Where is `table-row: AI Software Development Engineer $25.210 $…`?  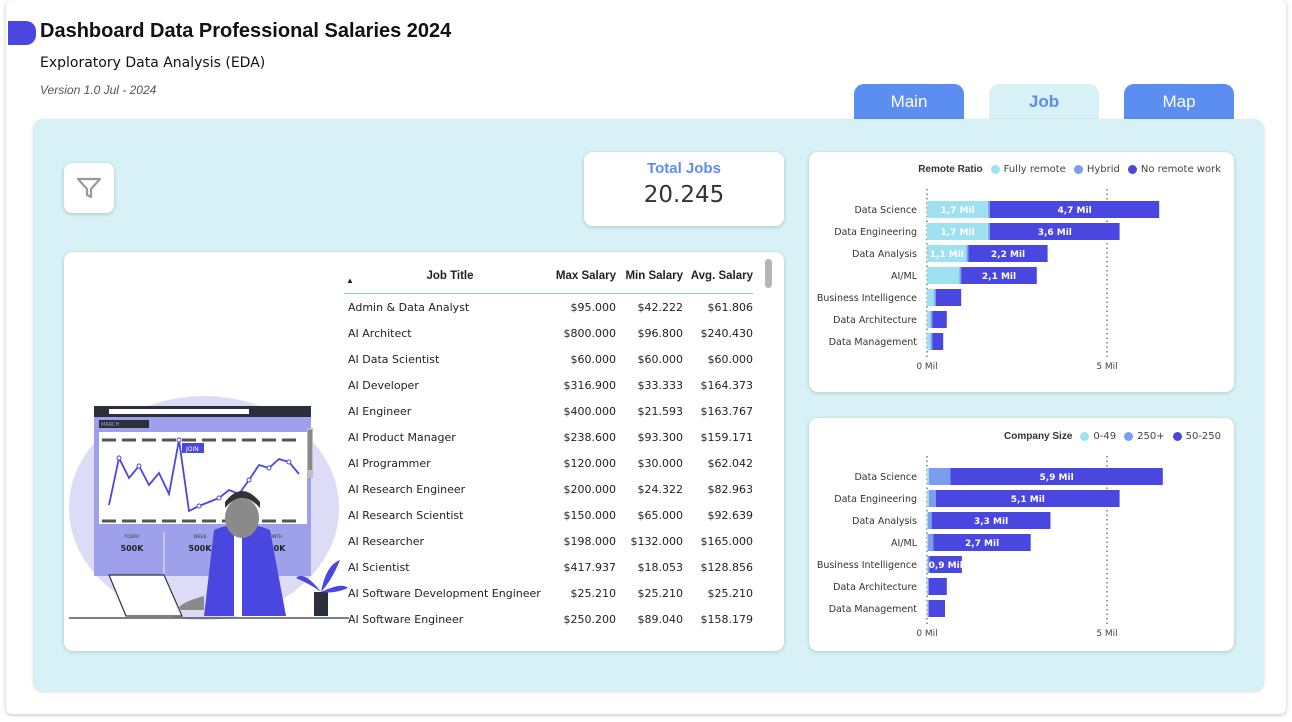
table-row: AI Software Development Engineer $25.210 $… is located at coordinates (548, 593).